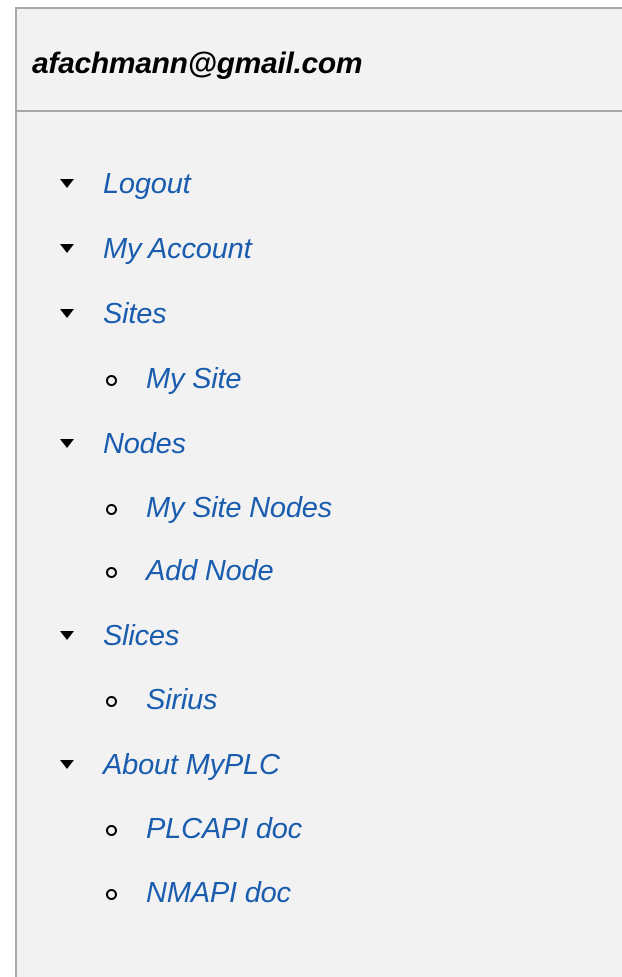 The image size is (622, 977). I want to click on my-site-nodes-link: My Site Nodes, so click(239, 508).